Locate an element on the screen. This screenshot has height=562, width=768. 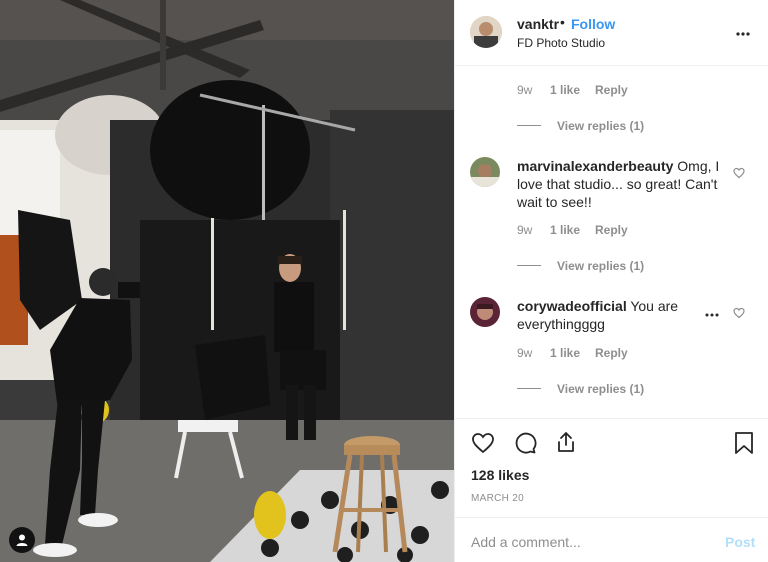
author-avatar is located at coordinates (486, 32).